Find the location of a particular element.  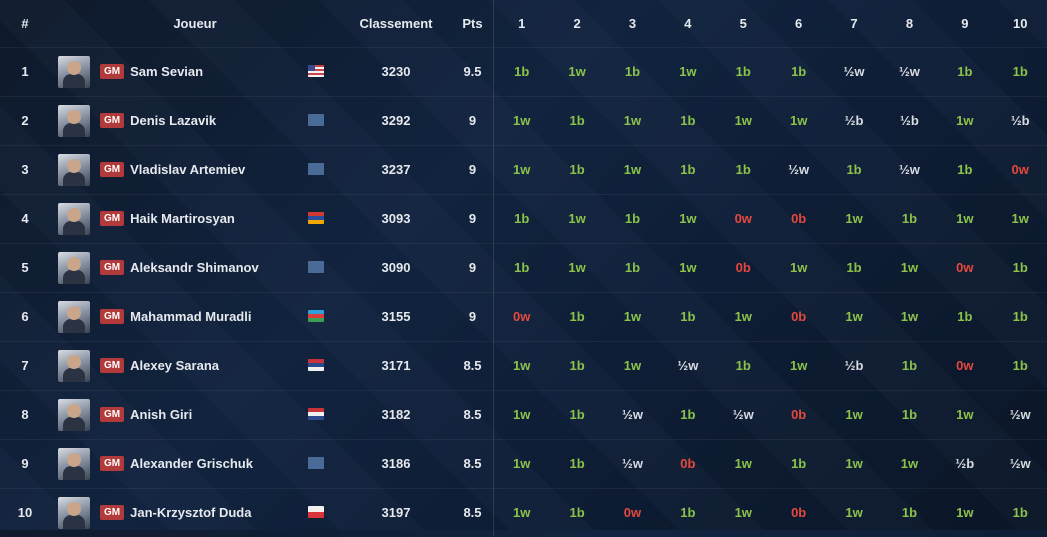

header-round: 6 is located at coordinates (798, 23).